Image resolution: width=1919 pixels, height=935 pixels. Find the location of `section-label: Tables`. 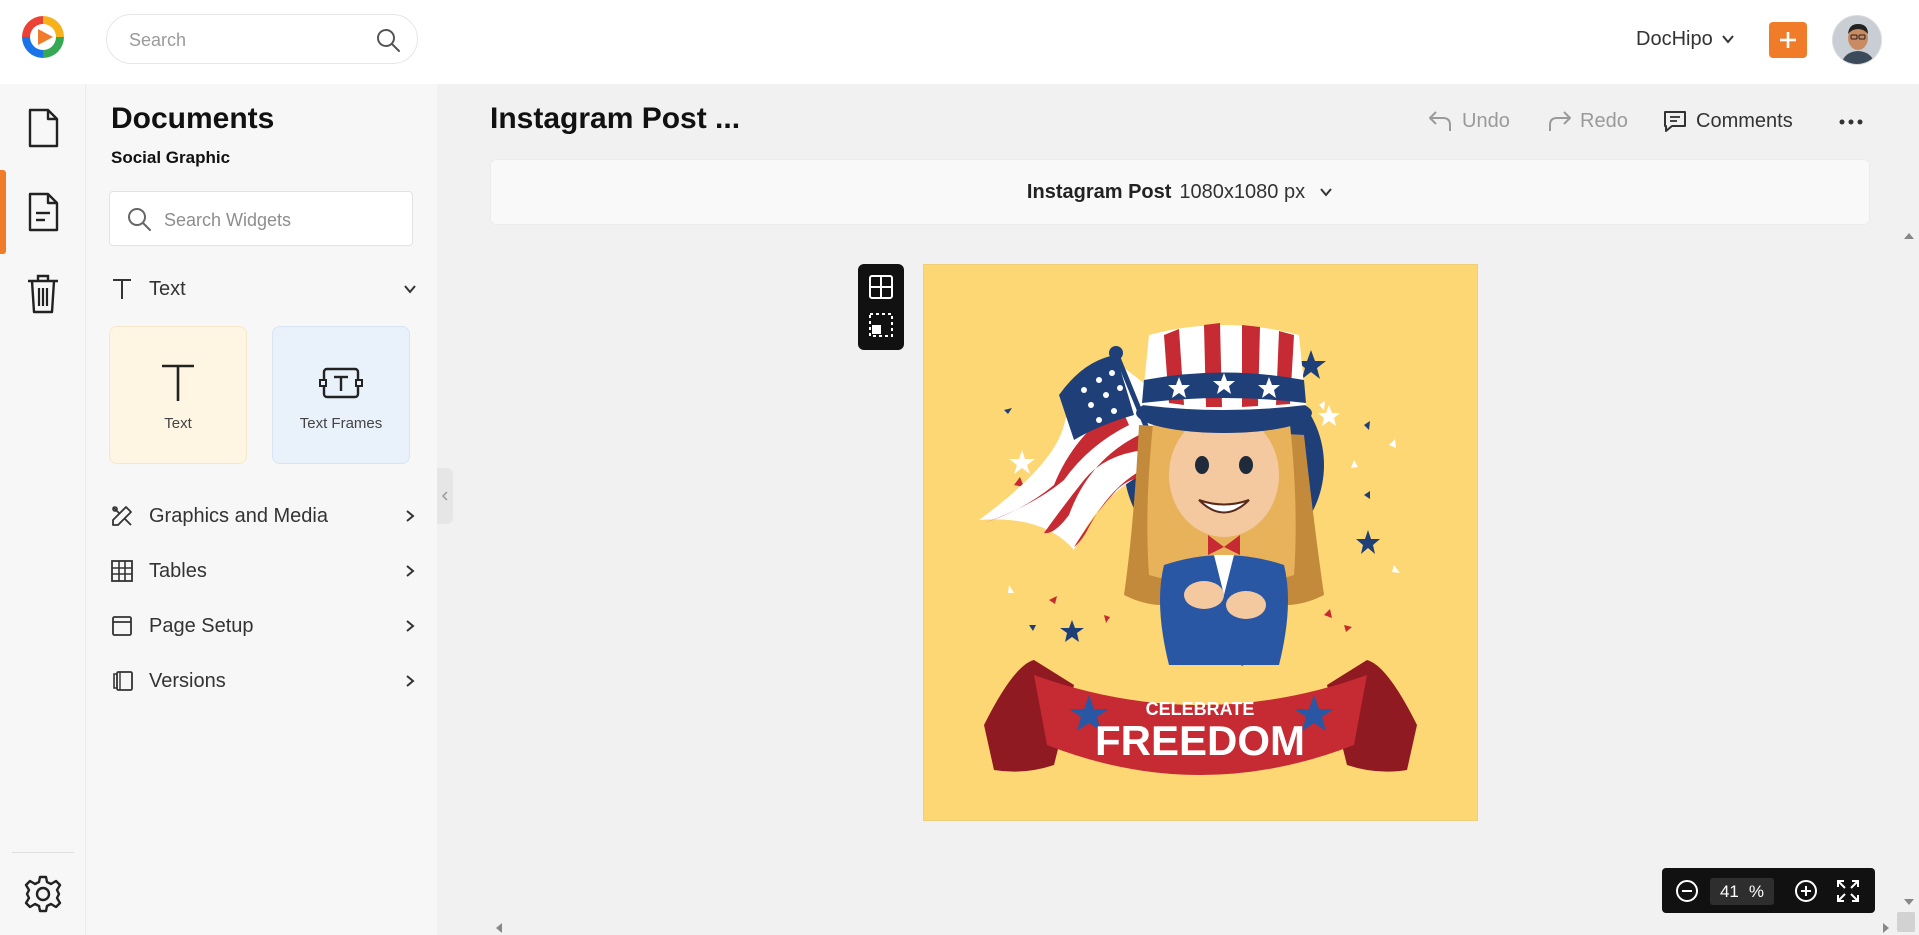

section-label: Tables is located at coordinates (178, 570).